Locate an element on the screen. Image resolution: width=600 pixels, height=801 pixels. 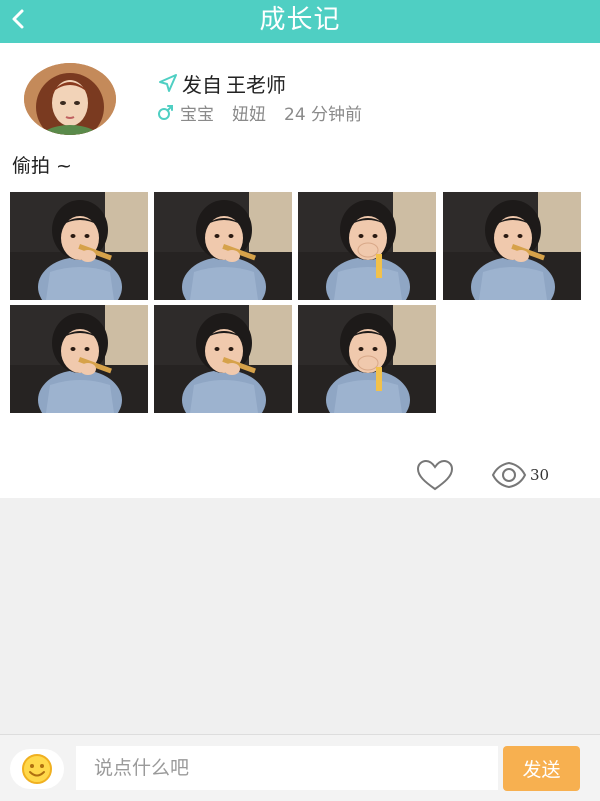
send-arrow-icon is located at coordinates (168, 83).